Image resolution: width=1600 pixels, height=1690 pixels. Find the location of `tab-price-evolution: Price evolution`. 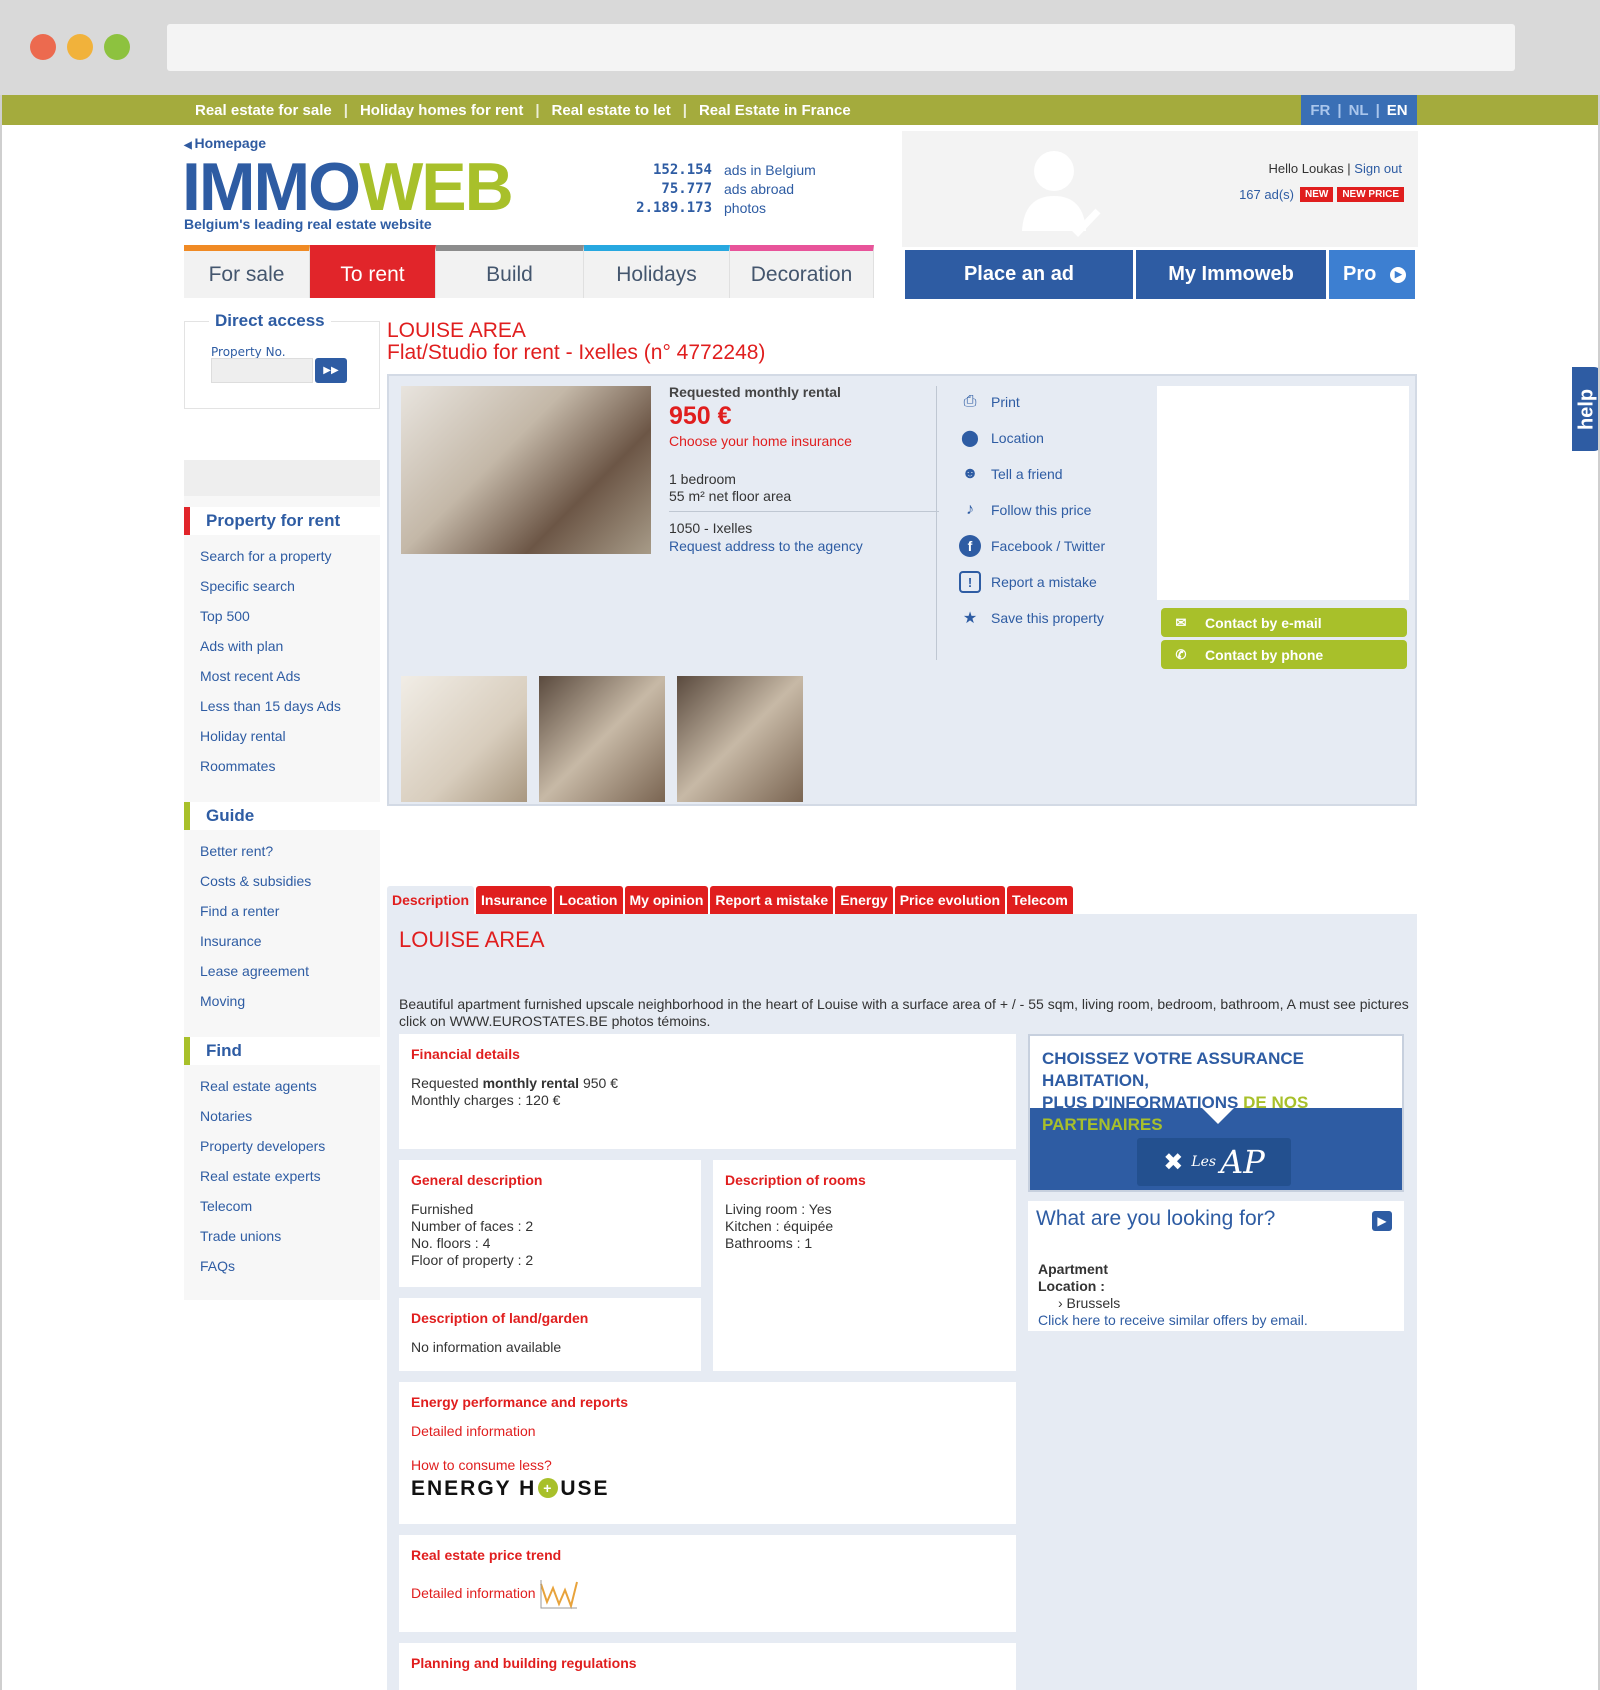

tab-price-evolution: Price evolution is located at coordinates (950, 900).